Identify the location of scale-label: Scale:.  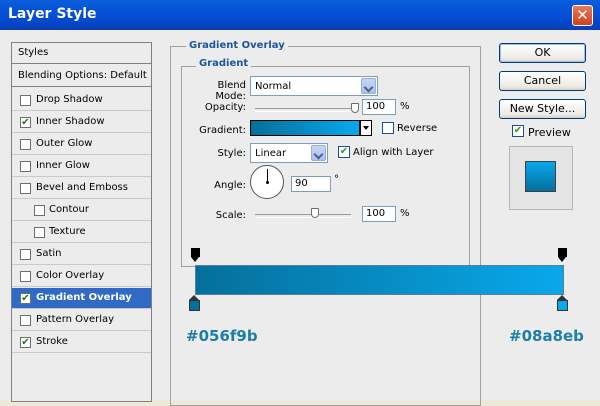
(230, 215).